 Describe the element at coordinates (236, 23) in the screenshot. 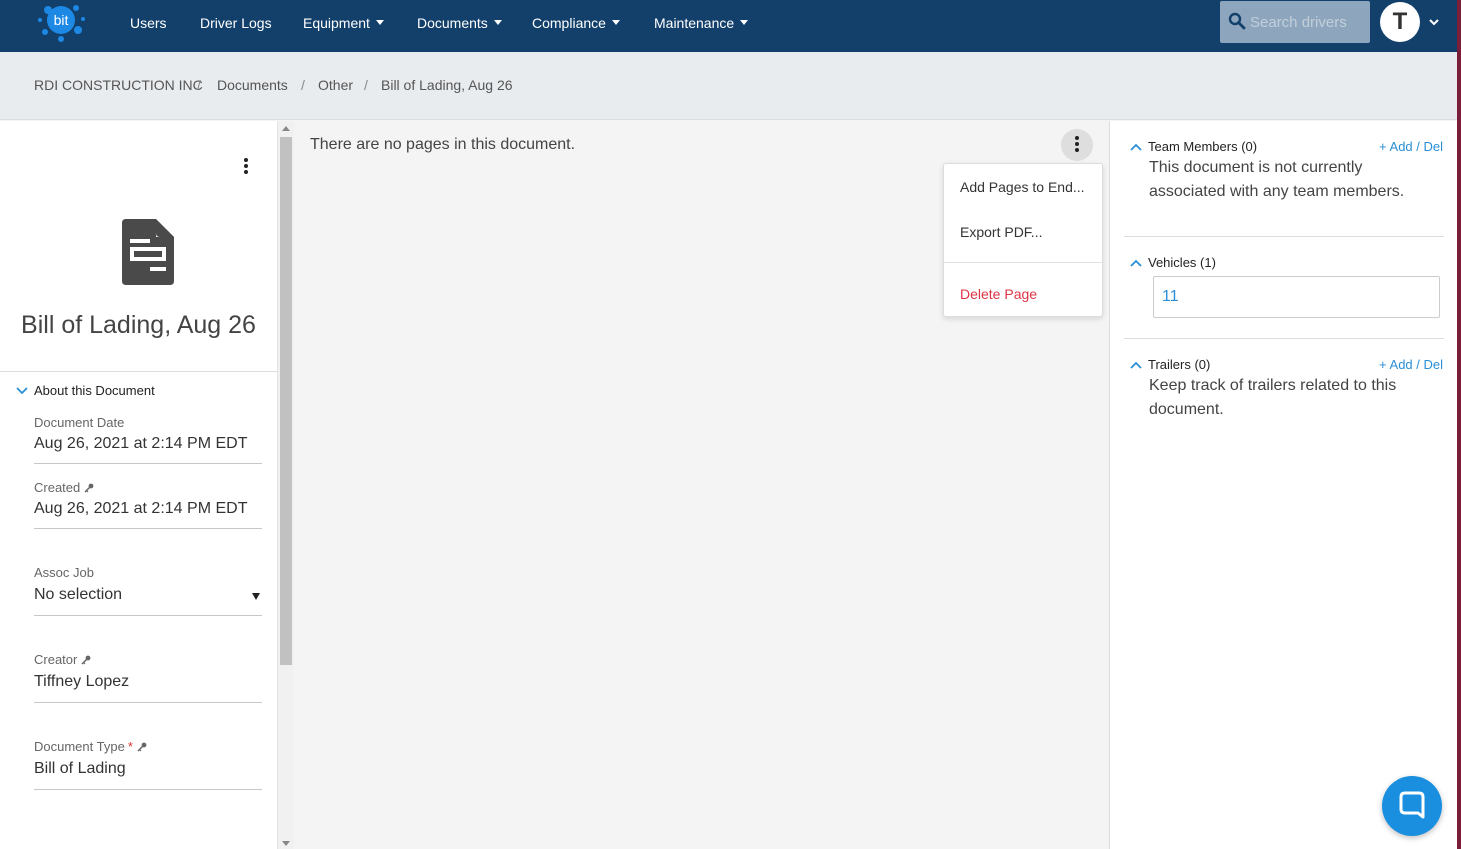

I see `nav-driver-logs: Driver Logs` at that location.